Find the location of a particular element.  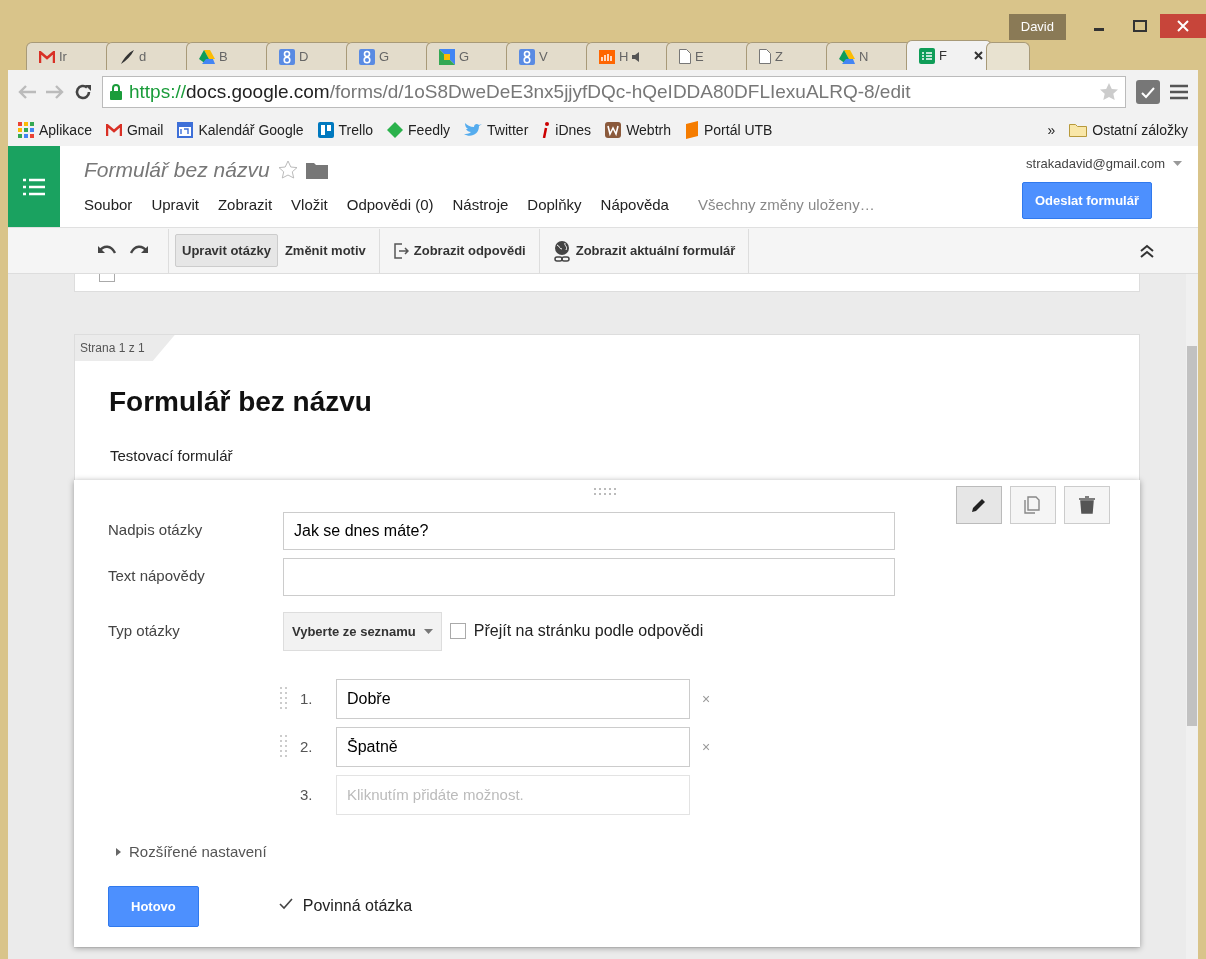

book-icon is located at coordinates (692, 130).